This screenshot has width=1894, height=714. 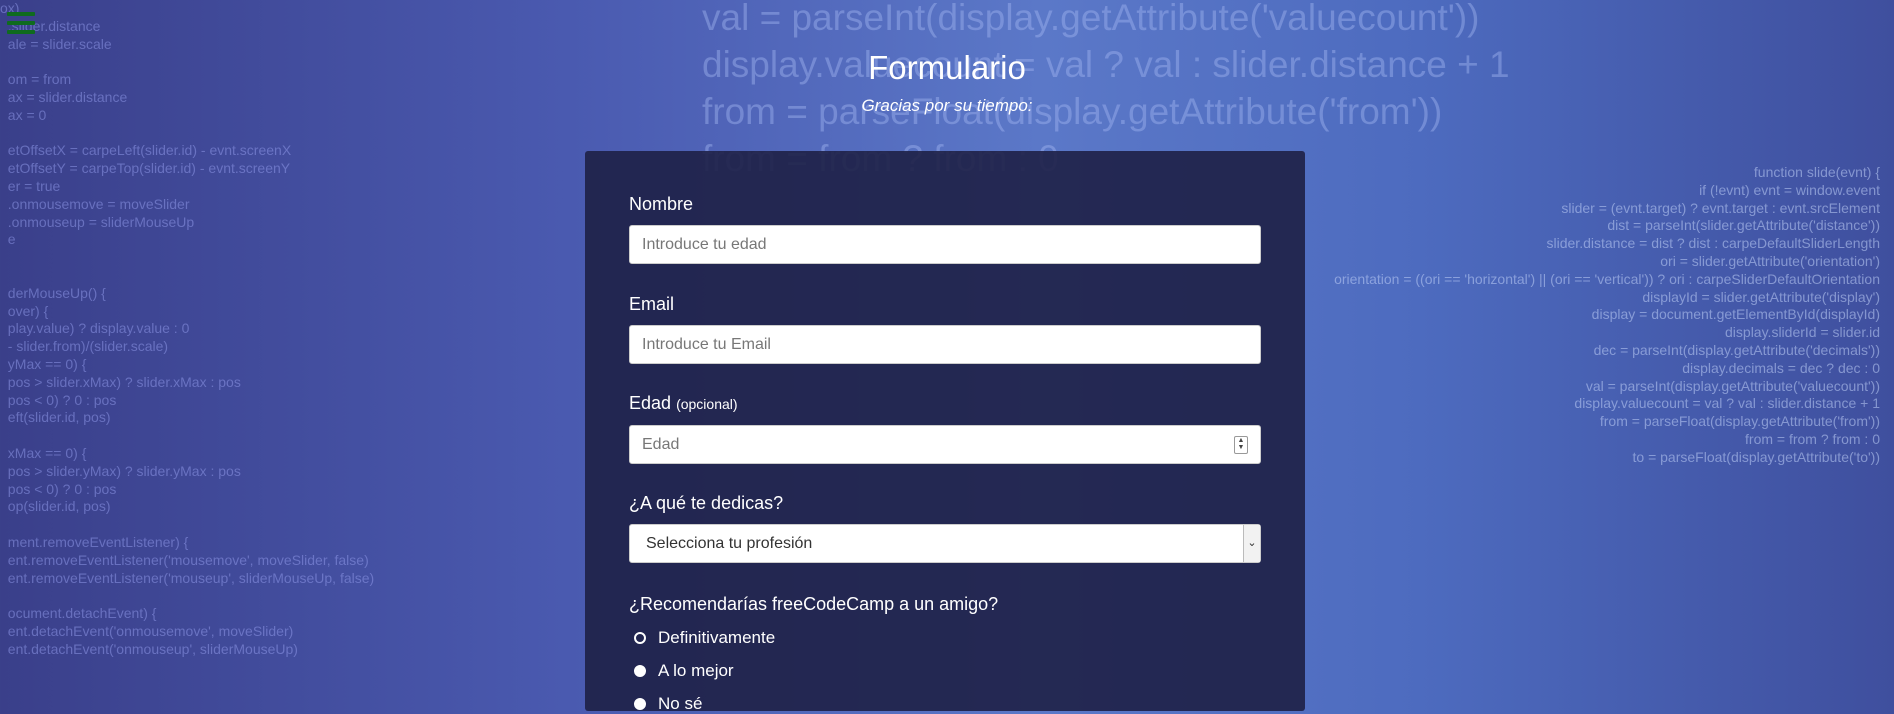 I want to click on radio-option-definitivamente: Definitivamente, so click(x=945, y=638).